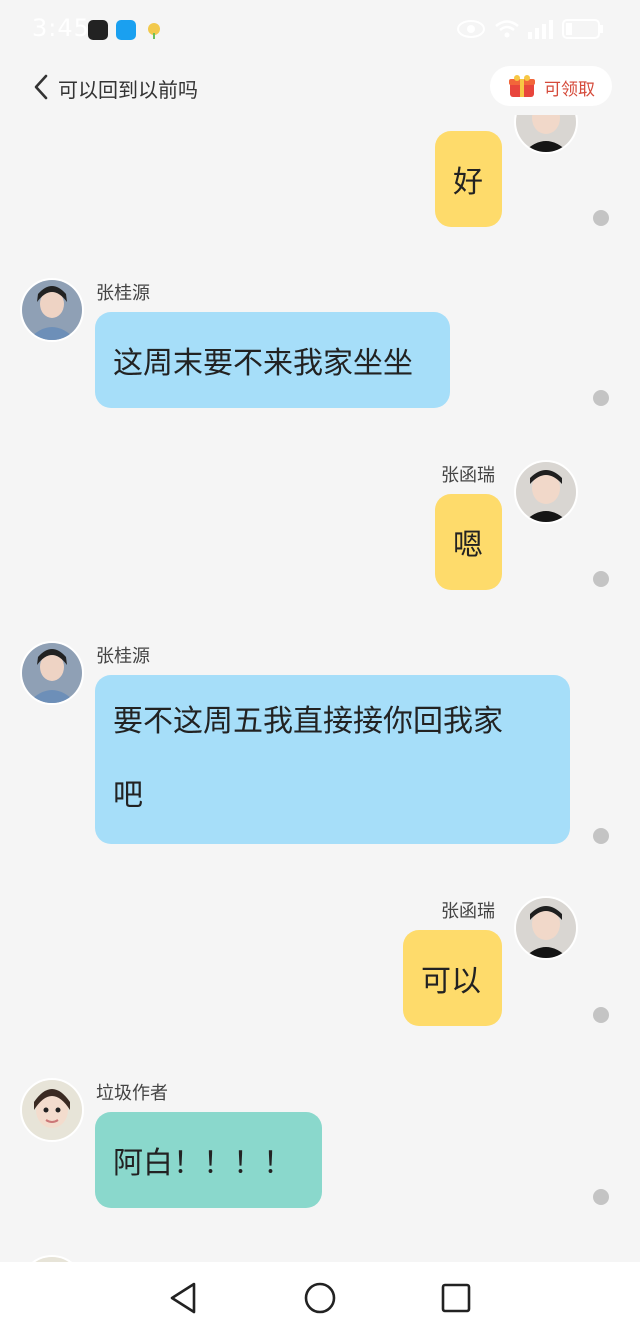 The height and width of the screenshot is (1330, 640). What do you see at coordinates (456, 1298) in the screenshot?
I see `square-recents-icon` at bounding box center [456, 1298].